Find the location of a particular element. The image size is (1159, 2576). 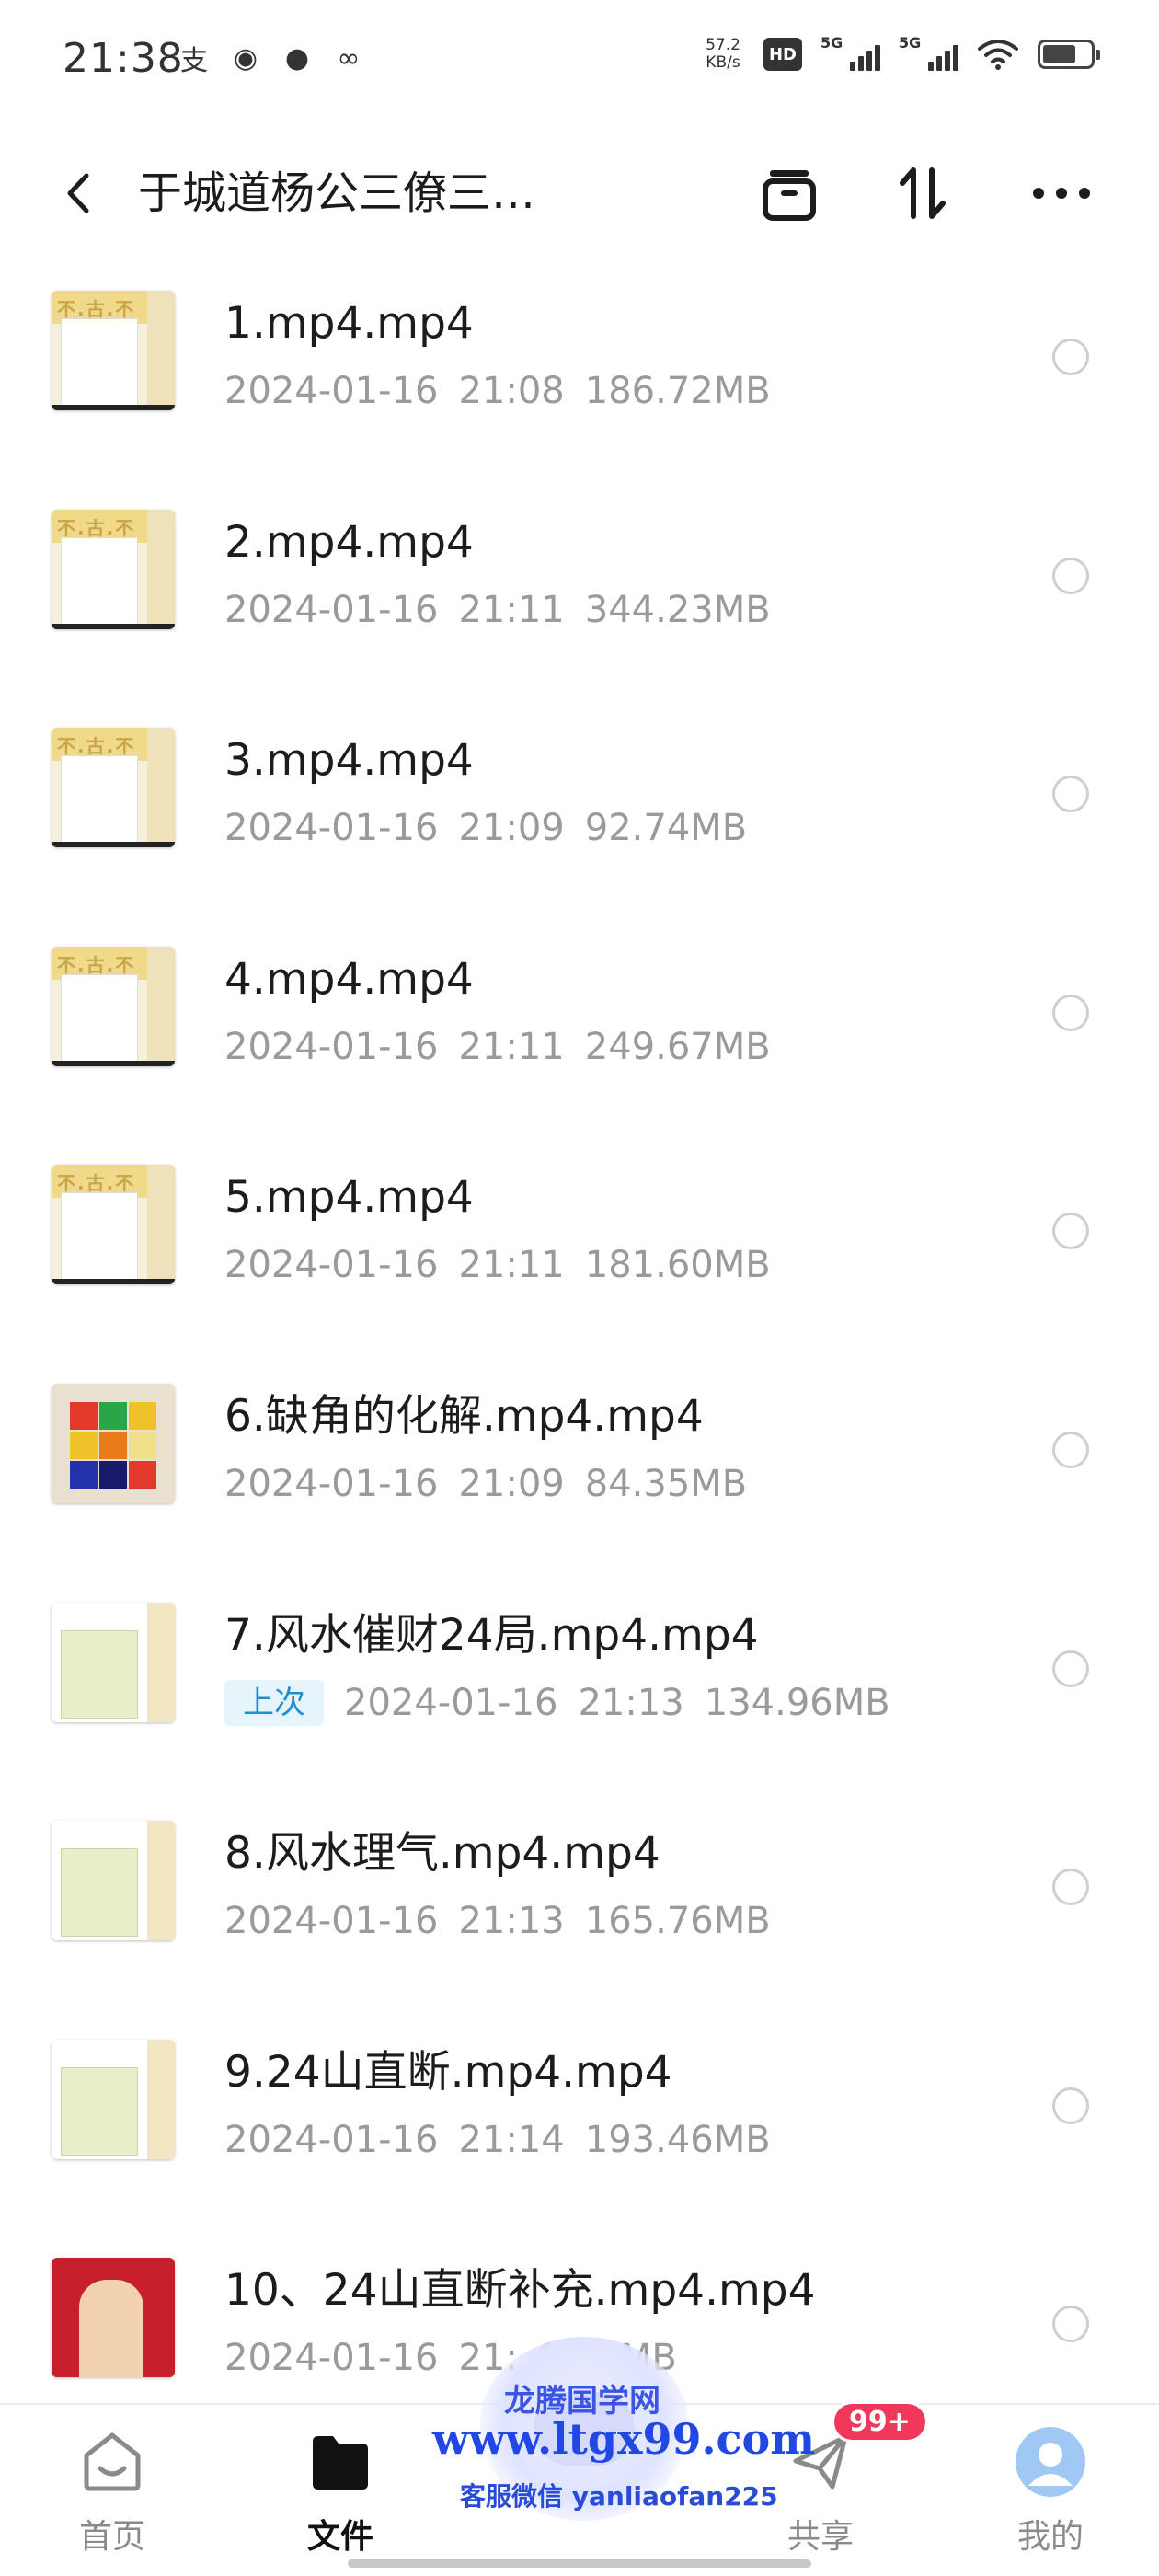

watermark-contact: 客服微信 yanliaofan225 is located at coordinates (619, 2496).